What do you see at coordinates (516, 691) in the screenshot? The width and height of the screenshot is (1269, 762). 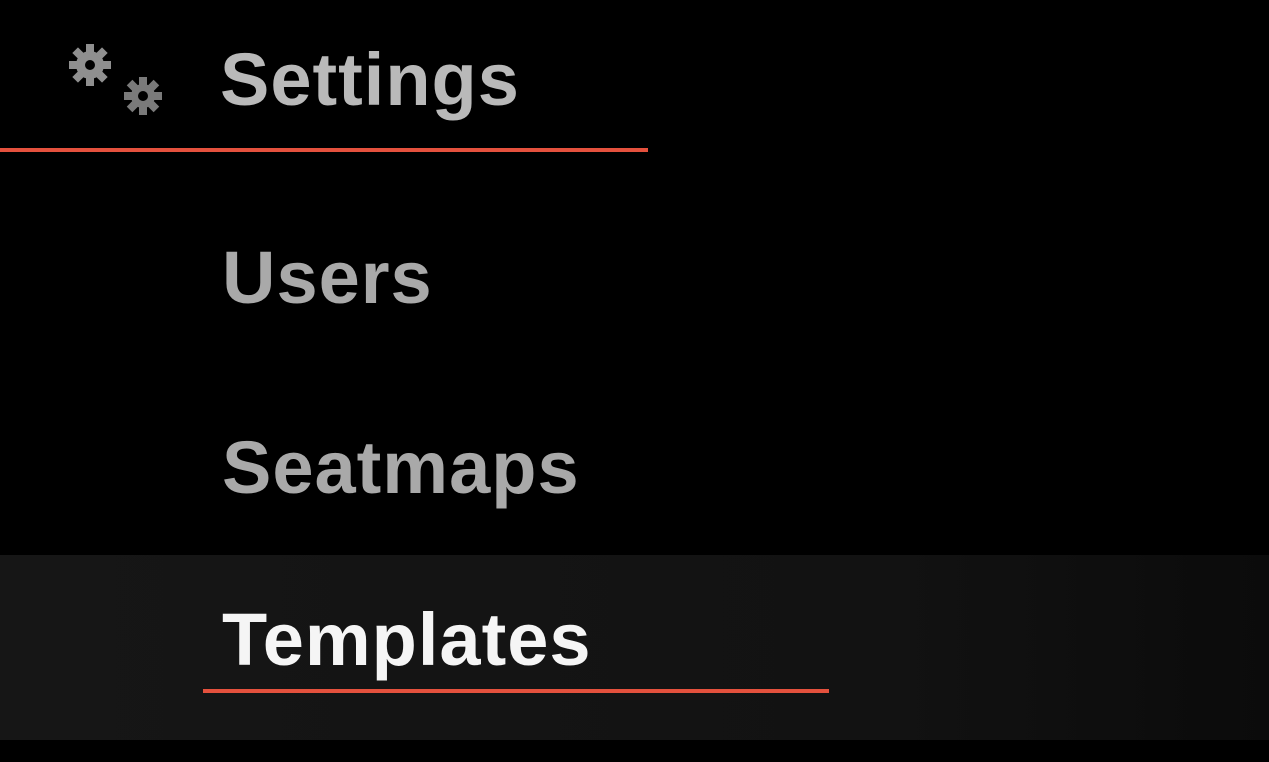 I see `templates-underline` at bounding box center [516, 691].